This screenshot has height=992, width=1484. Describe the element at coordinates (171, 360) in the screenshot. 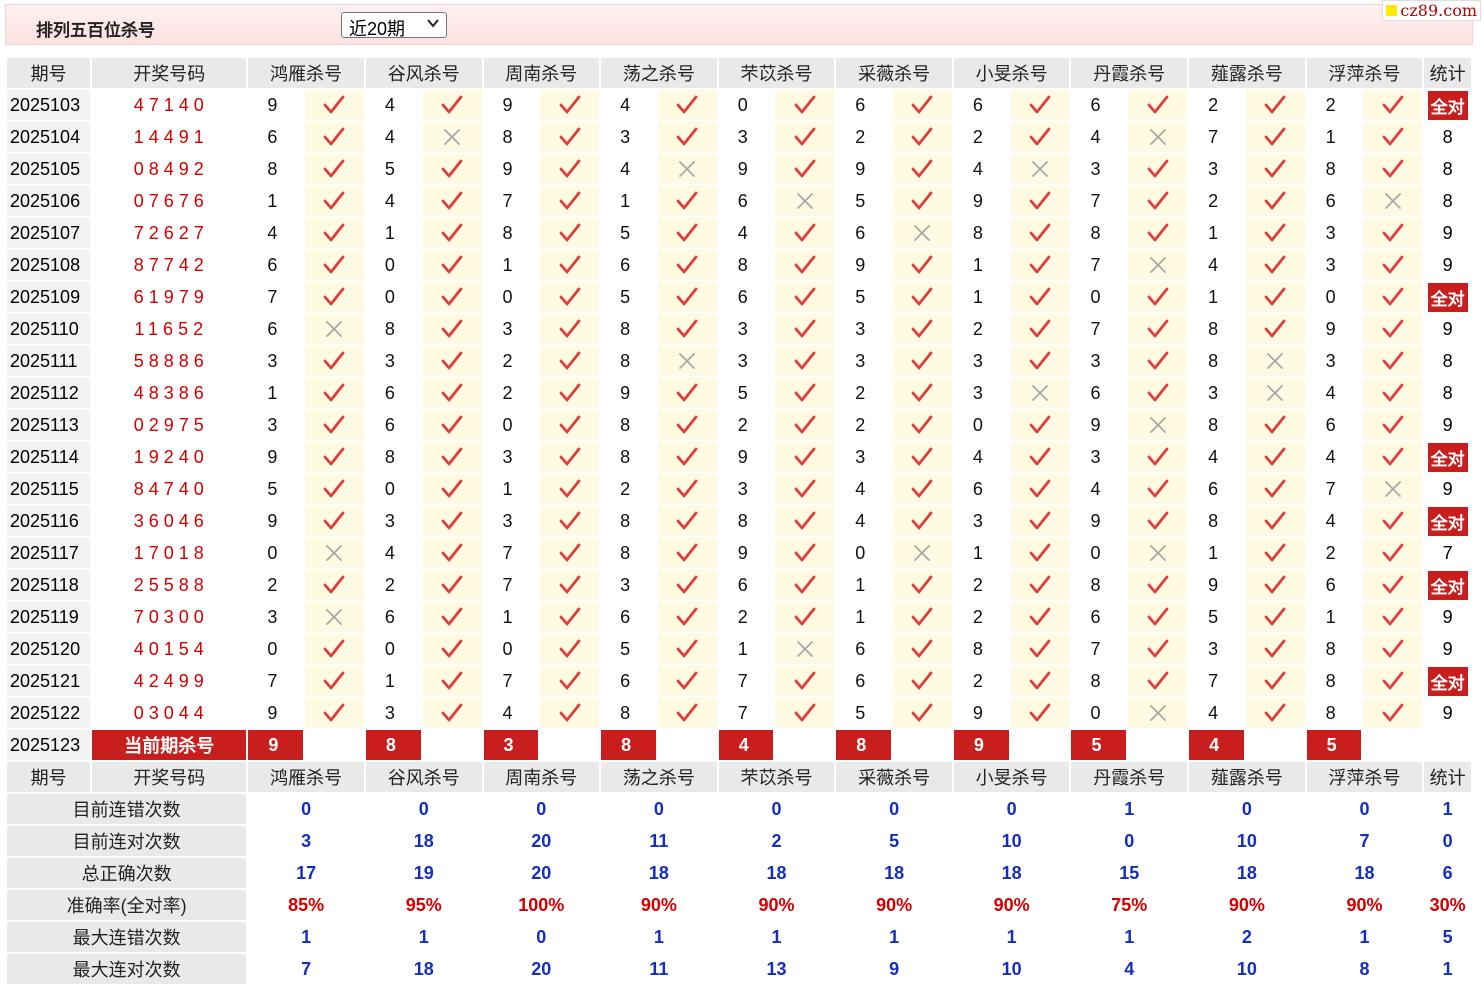

I see `winning-number-cell: 58886` at that location.